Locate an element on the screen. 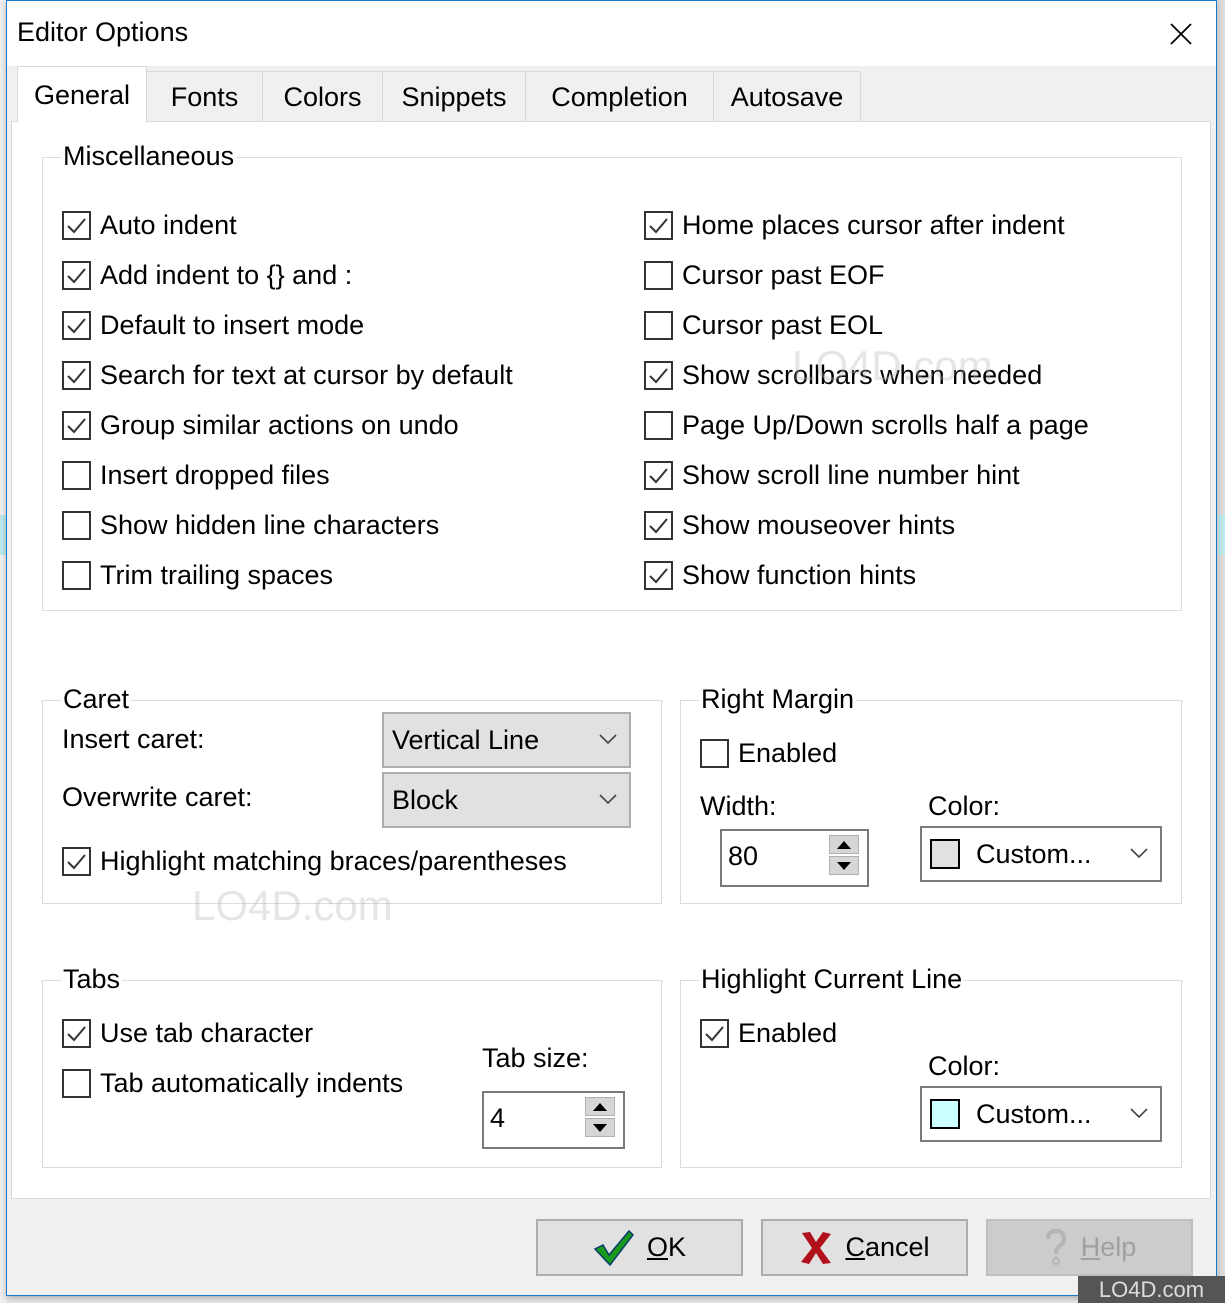 This screenshot has width=1225, height=1303. checkbox-default-to-insert-mode: Default to insert mode is located at coordinates (213, 325).